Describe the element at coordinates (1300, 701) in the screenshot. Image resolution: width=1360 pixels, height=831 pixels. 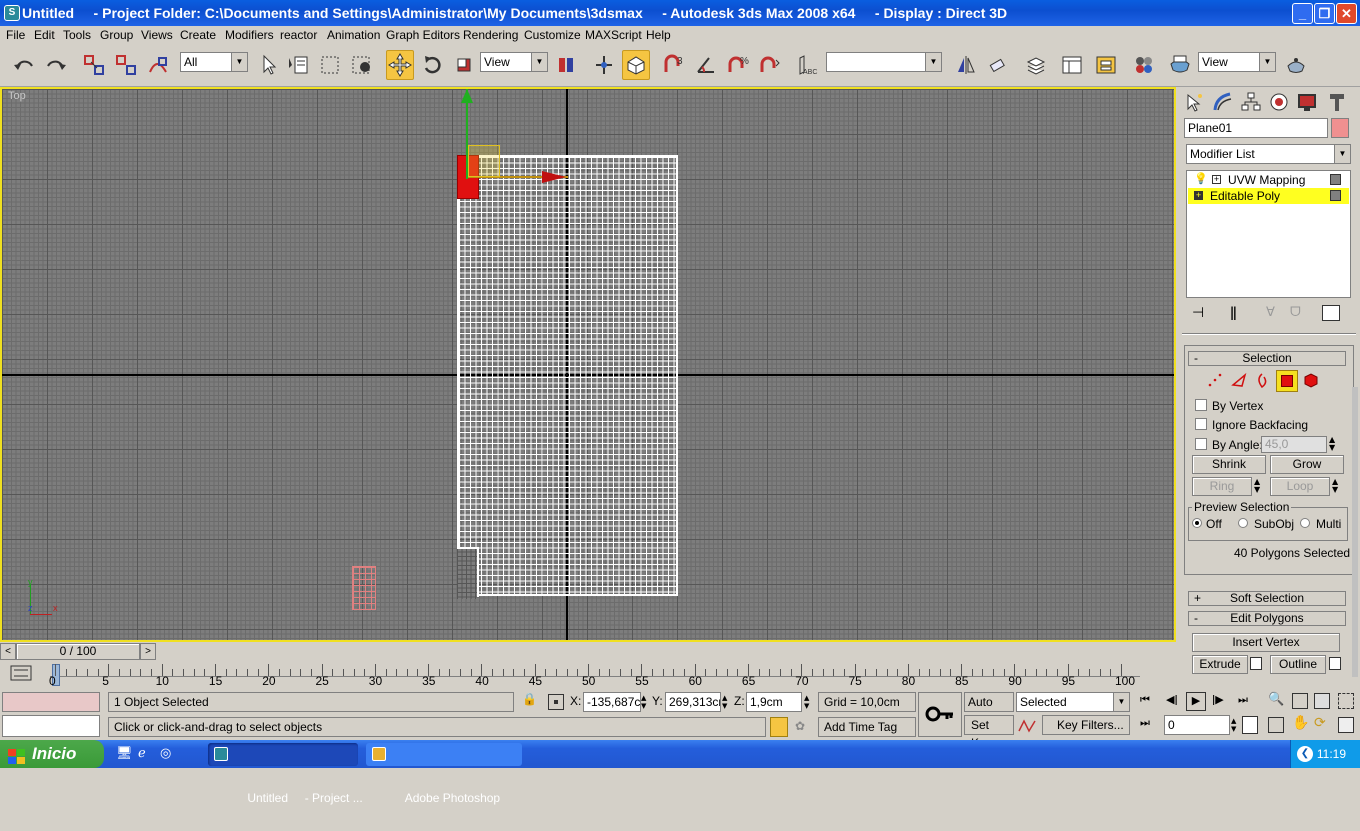
I see `zoom-all-icon` at that location.